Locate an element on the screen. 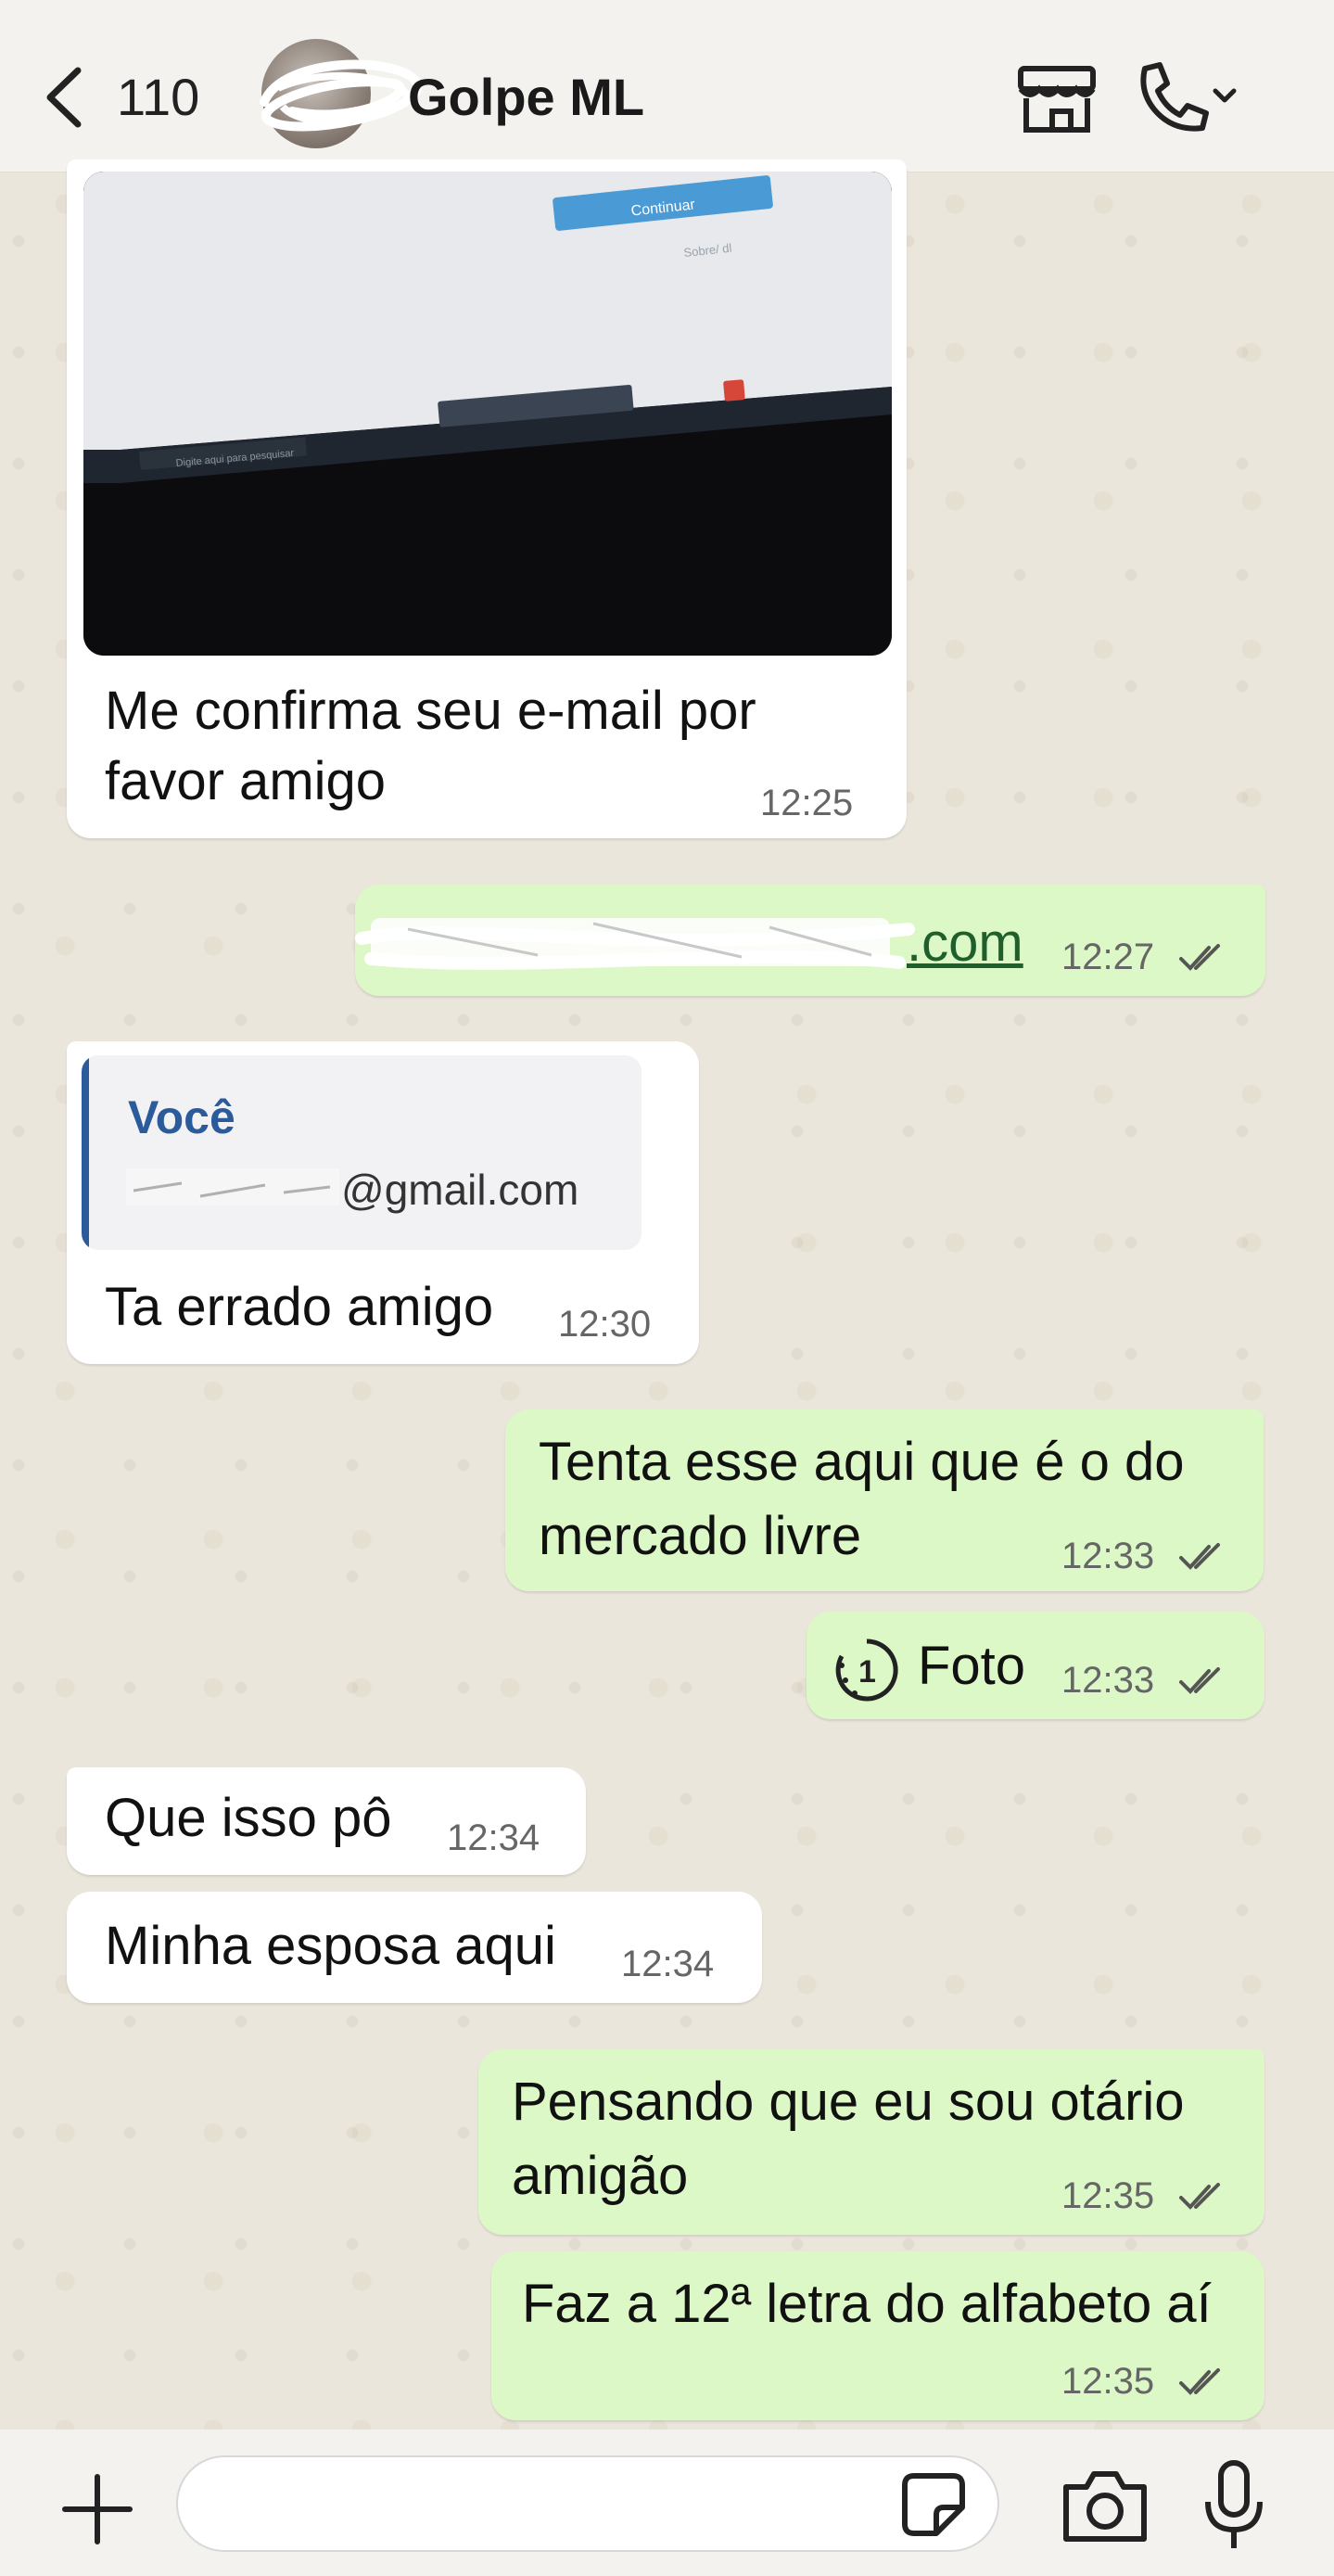 This screenshot has height=2576, width=1334. phone-icon is located at coordinates (1187, 97).